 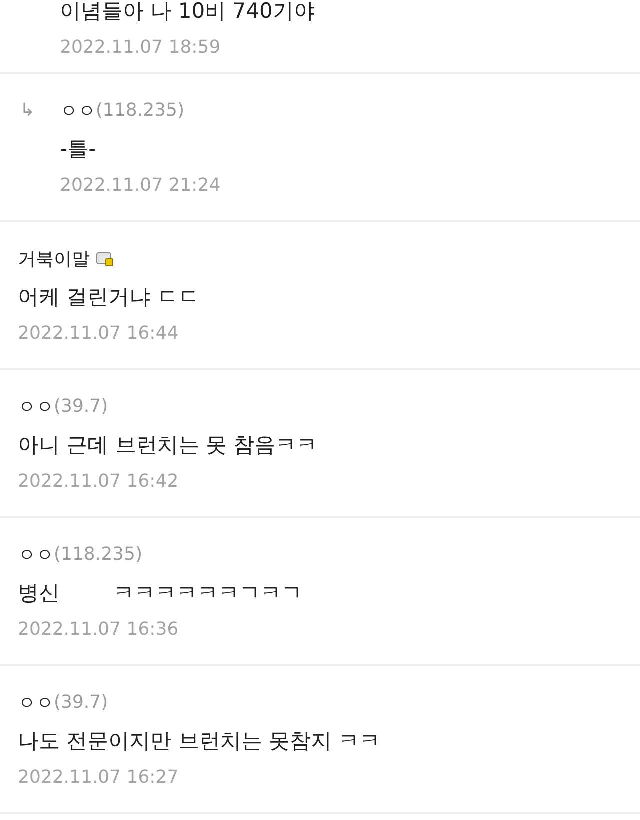 What do you see at coordinates (79, 149) in the screenshot?
I see `comment-text: -틀-` at bounding box center [79, 149].